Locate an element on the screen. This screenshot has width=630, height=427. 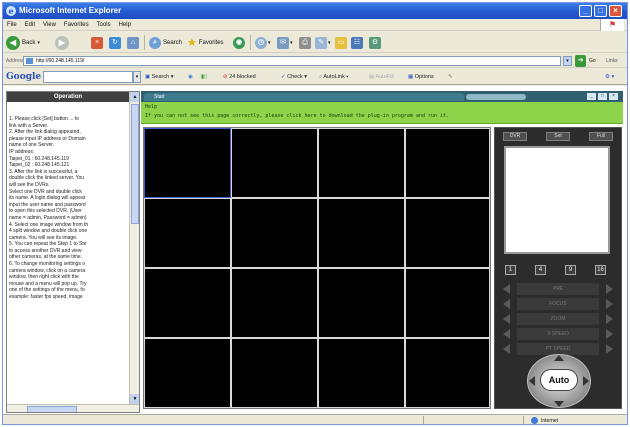
instruction-line: IP address: is located at coordinates (22, 151).